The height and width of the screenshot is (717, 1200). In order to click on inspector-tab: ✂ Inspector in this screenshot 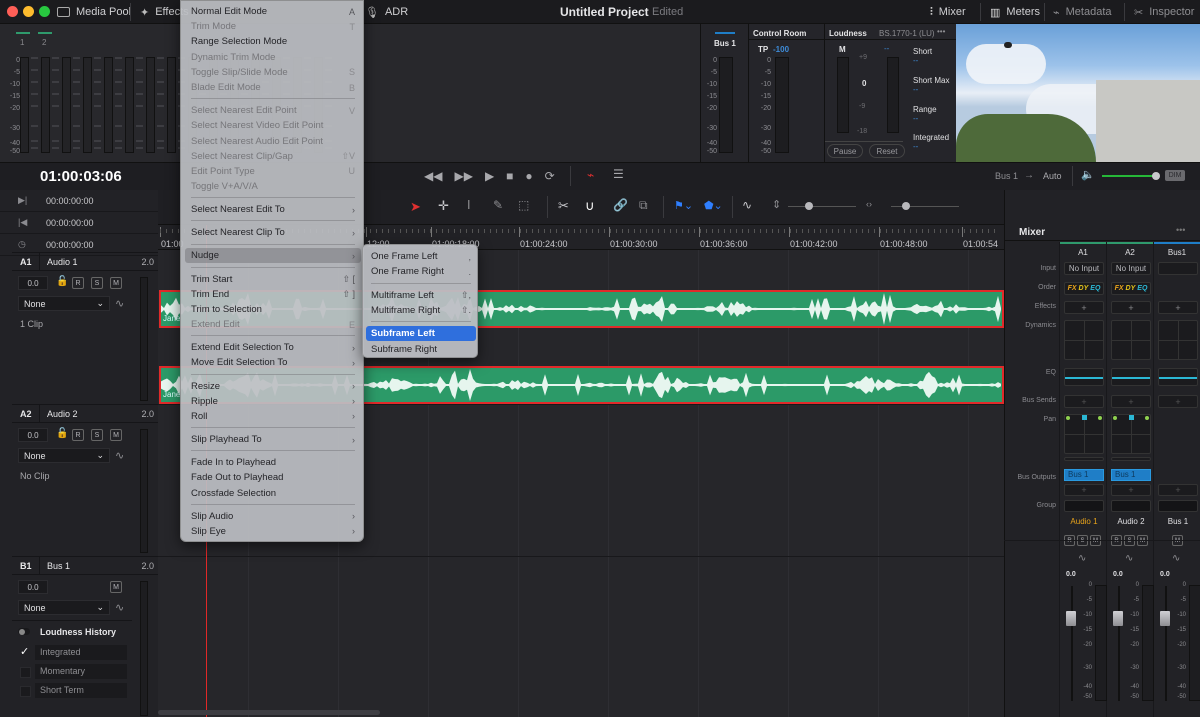, I will do `click(1164, 12)`.